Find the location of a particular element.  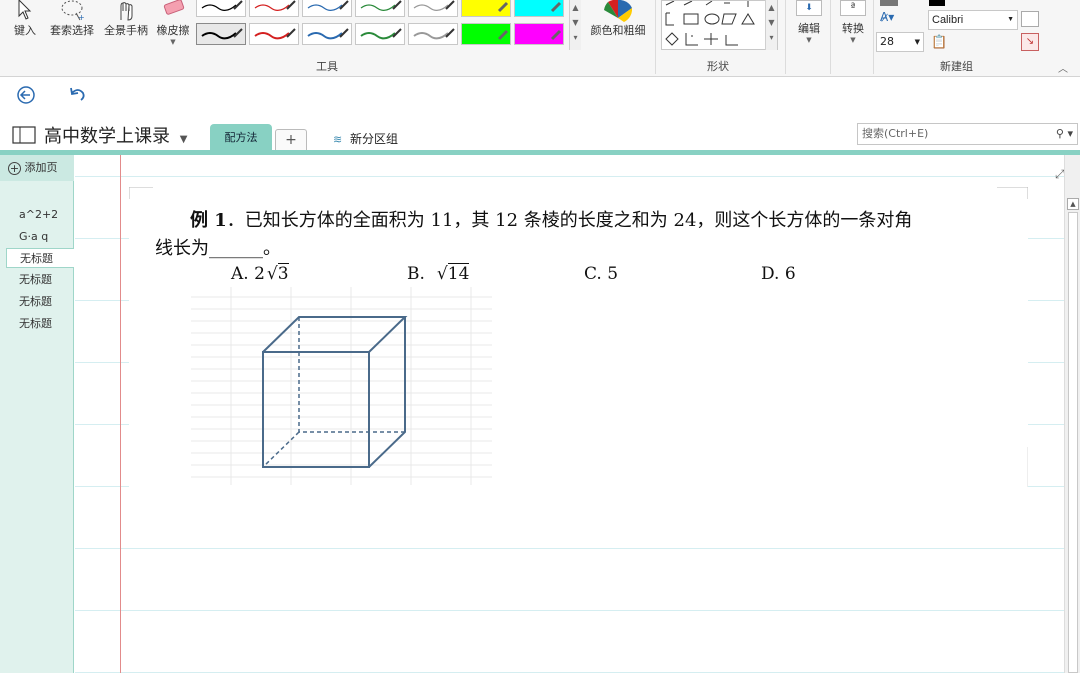

notebook-title: 高中数学上课录 is located at coordinates (107, 136).